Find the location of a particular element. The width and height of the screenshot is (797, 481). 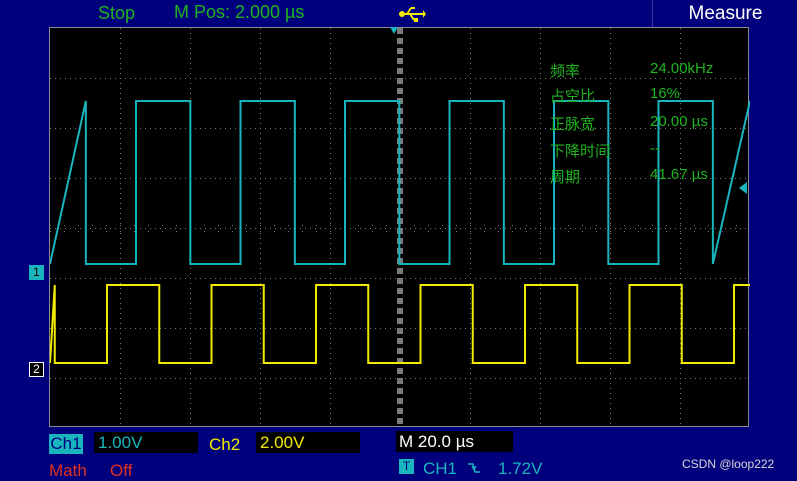

meas-value-frequency: 24.00kHz is located at coordinates (682, 68).